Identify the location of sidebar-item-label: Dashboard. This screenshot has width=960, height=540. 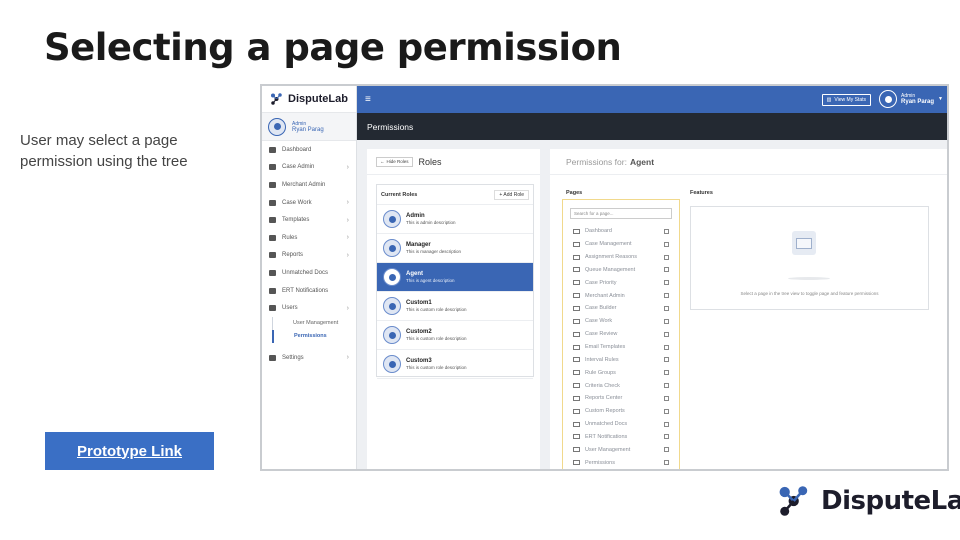
(297, 149).